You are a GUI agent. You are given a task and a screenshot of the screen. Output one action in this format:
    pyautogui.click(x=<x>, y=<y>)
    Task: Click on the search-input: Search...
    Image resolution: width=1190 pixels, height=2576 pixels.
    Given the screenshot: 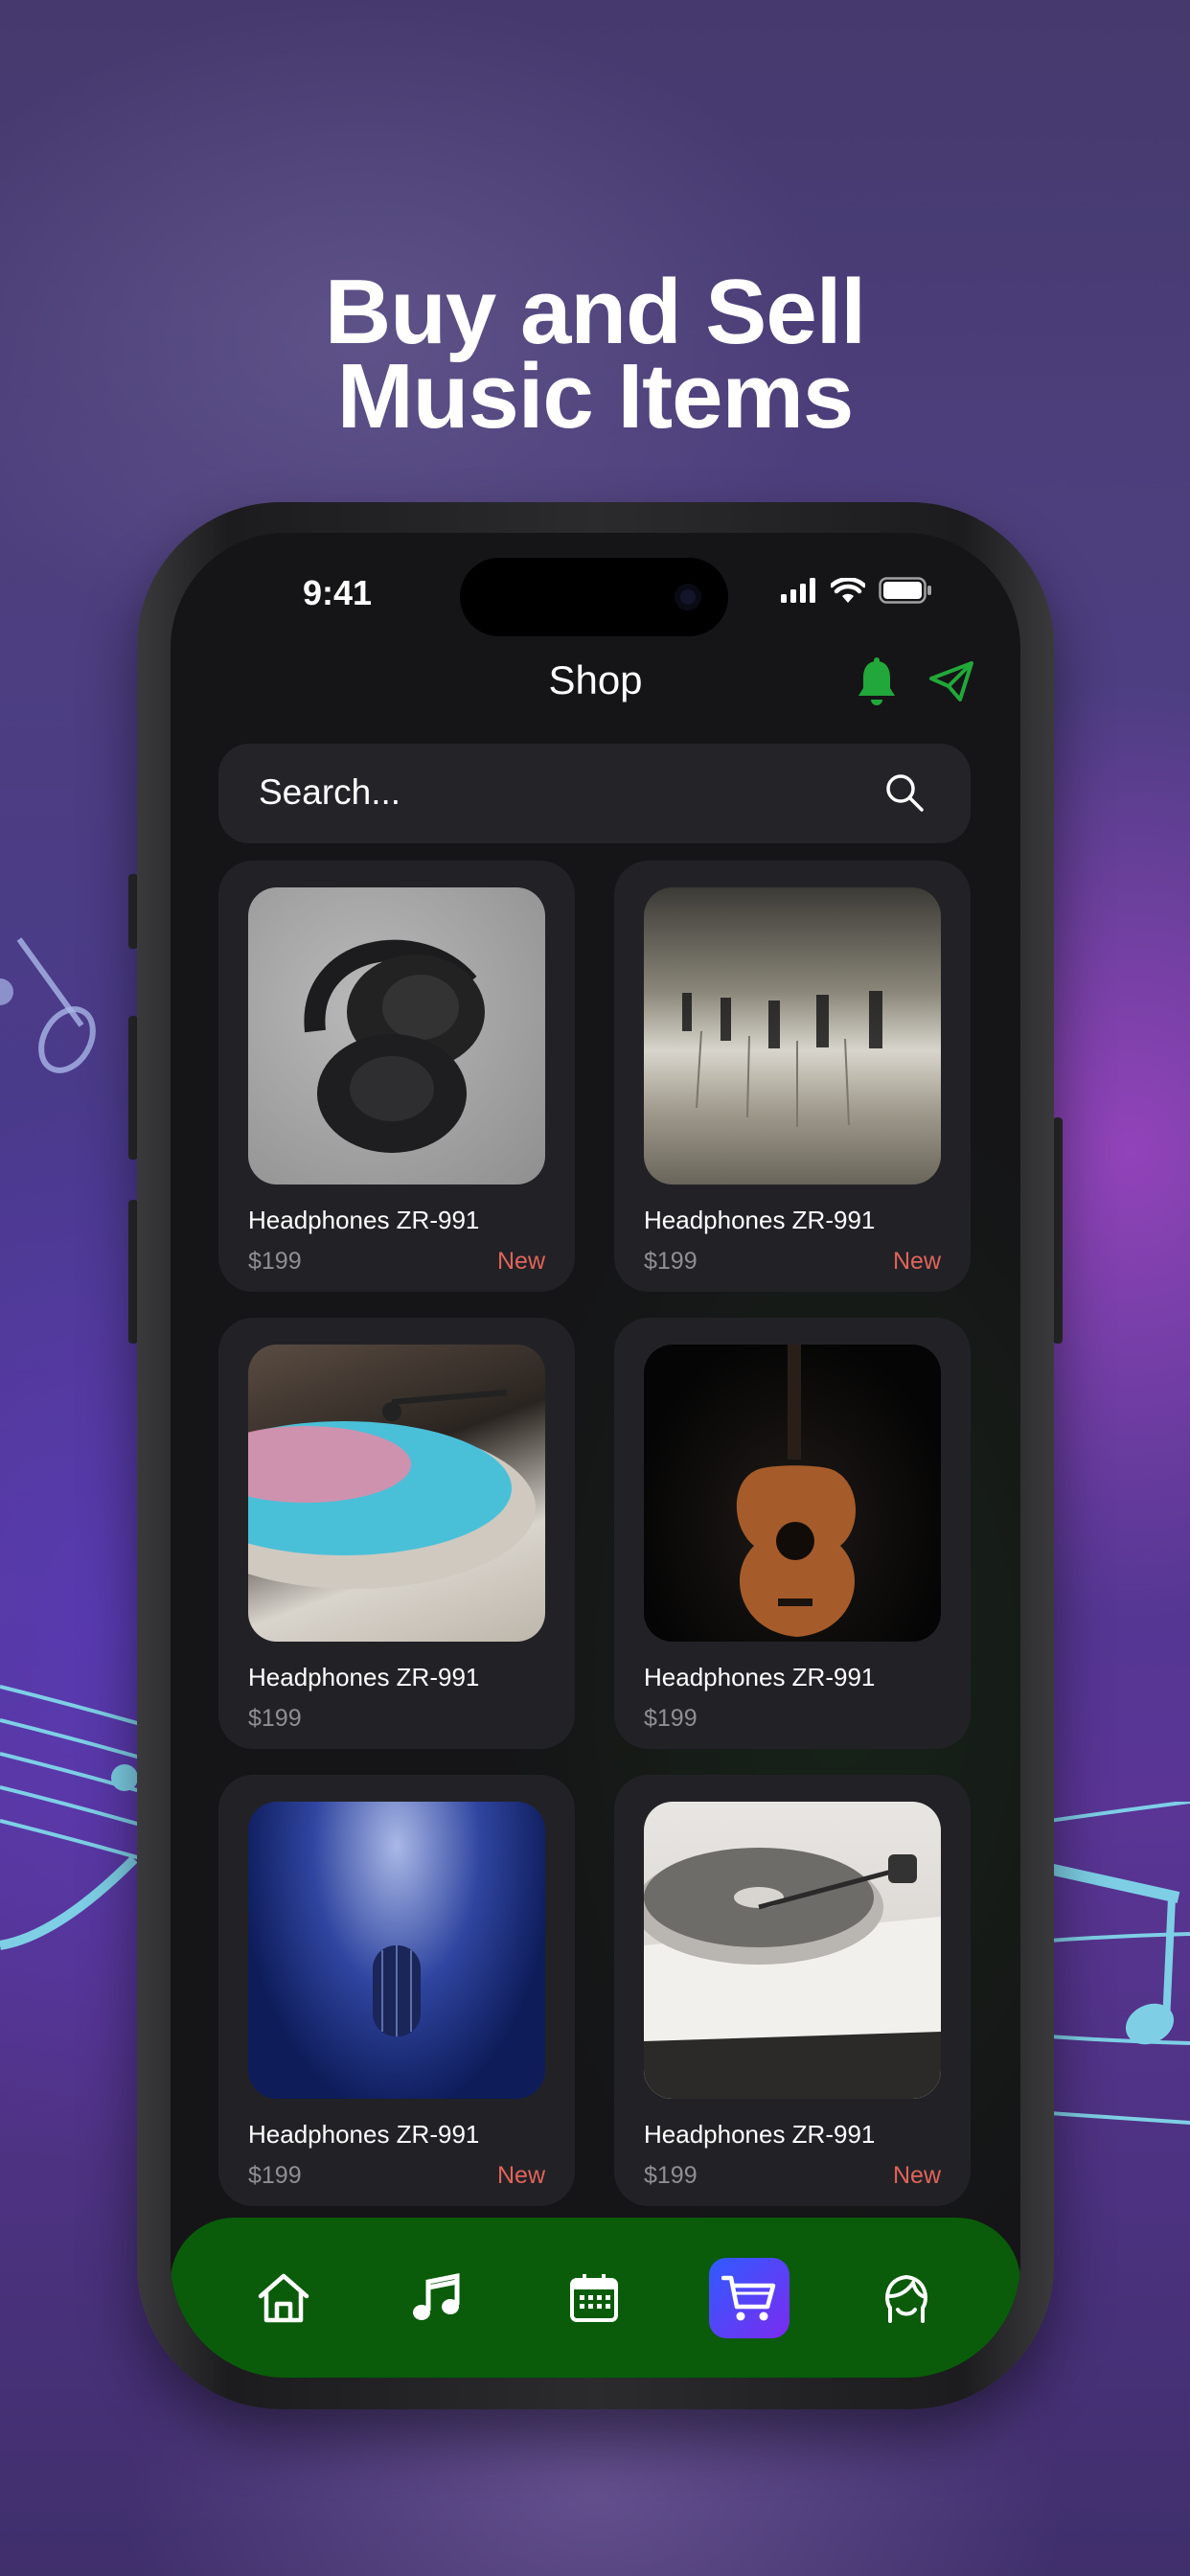 What is the action you would take?
    pyautogui.click(x=329, y=792)
    